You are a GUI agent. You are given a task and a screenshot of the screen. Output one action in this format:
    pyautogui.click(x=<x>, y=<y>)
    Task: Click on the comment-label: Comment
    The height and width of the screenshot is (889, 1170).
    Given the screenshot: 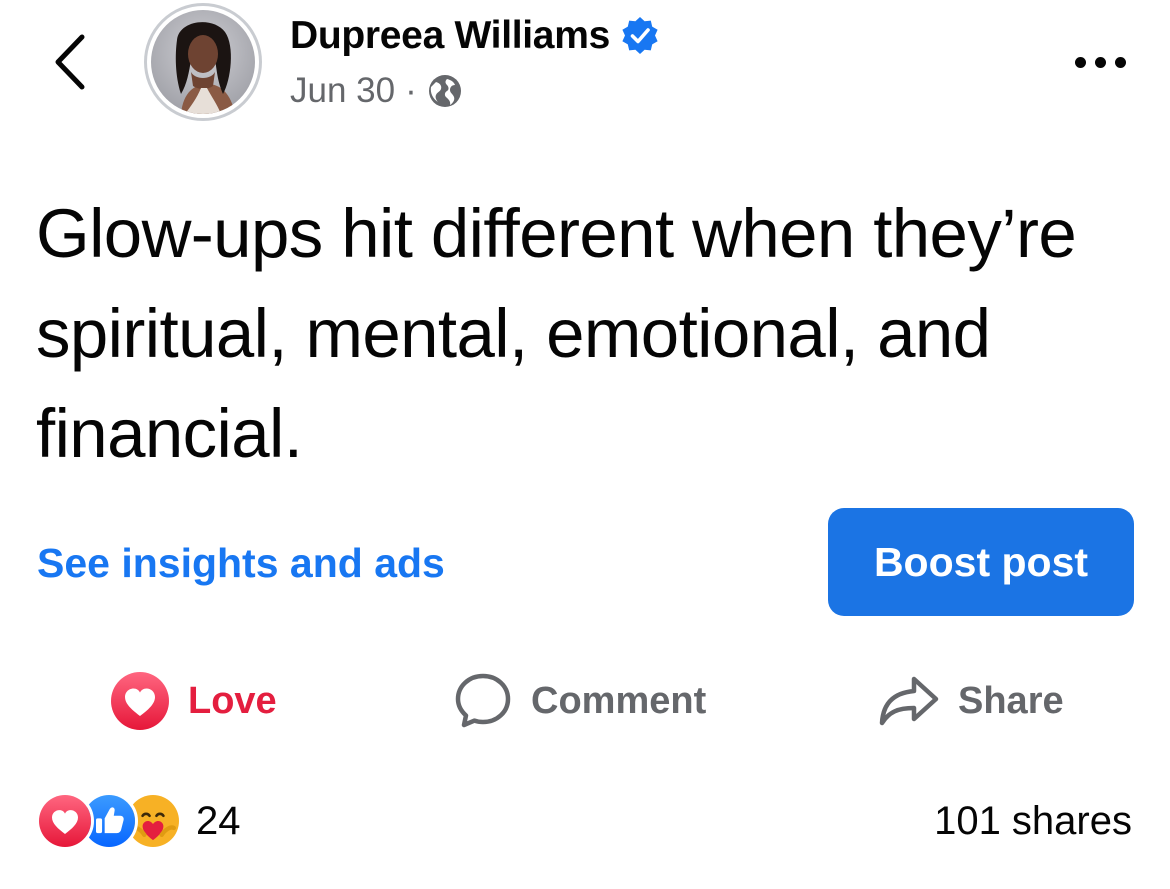 What is the action you would take?
    pyautogui.click(x=619, y=700)
    